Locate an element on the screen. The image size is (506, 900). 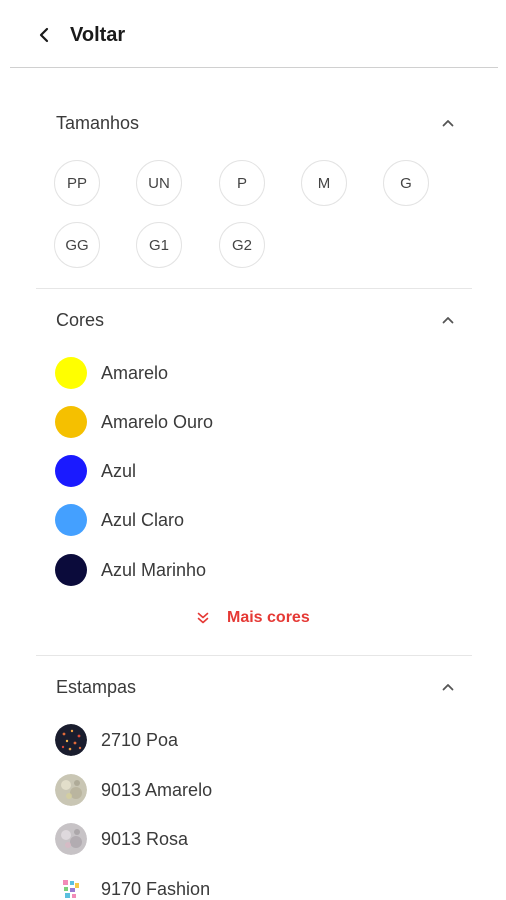
back-button: Voltar is located at coordinates (80, 35).